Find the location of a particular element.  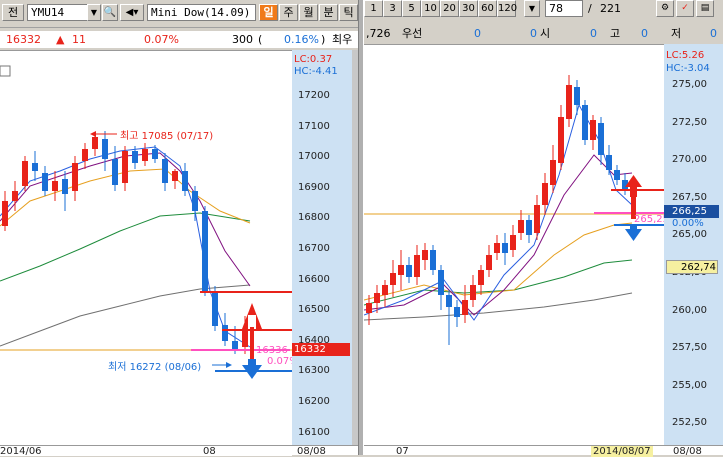

current-price: 16332 is located at coordinates (23, 39).